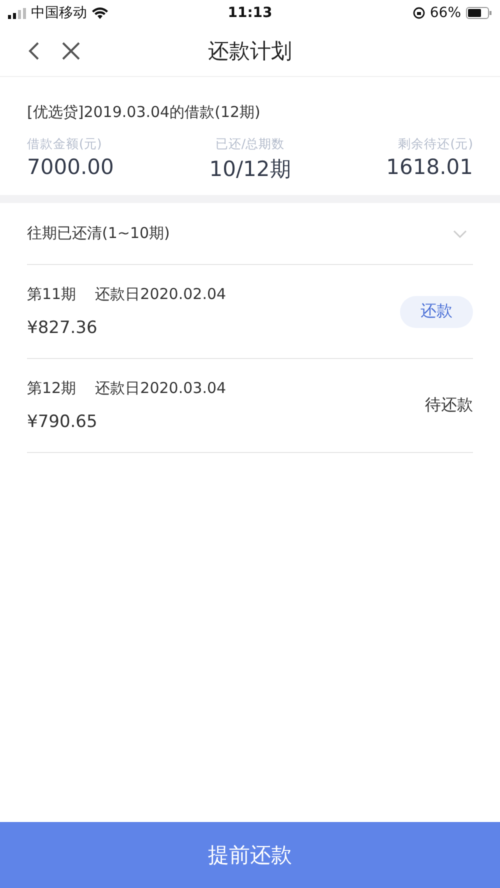  Describe the element at coordinates (435, 144) in the screenshot. I see `stat-label: 剩余待还(元)` at that location.